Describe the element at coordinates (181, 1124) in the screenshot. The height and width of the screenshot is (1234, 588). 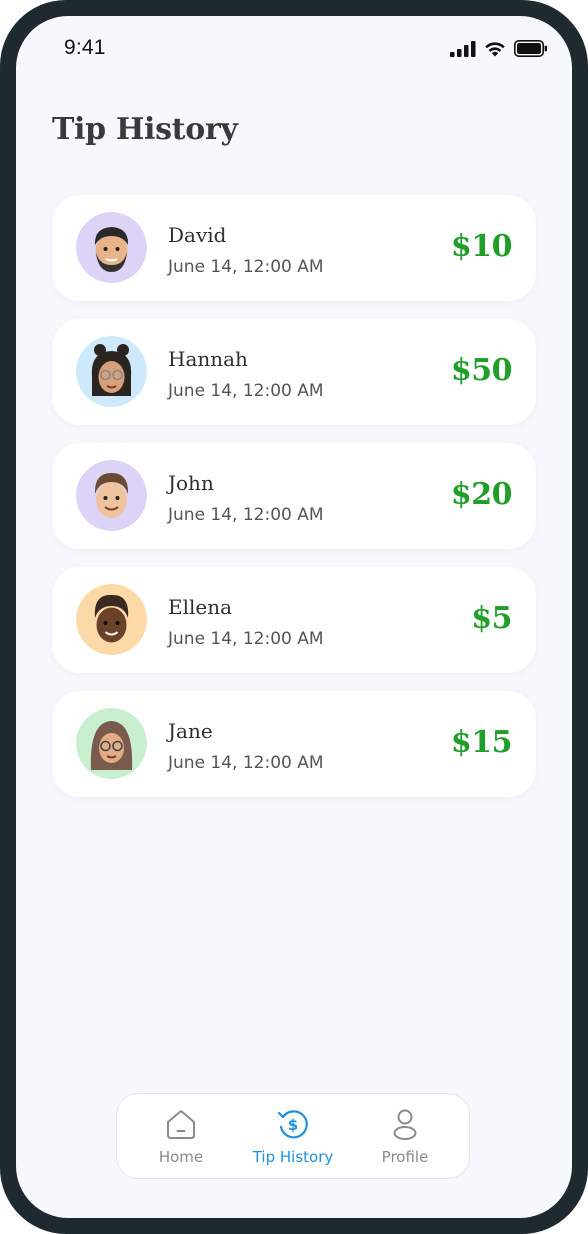
I see `home-icon` at that location.